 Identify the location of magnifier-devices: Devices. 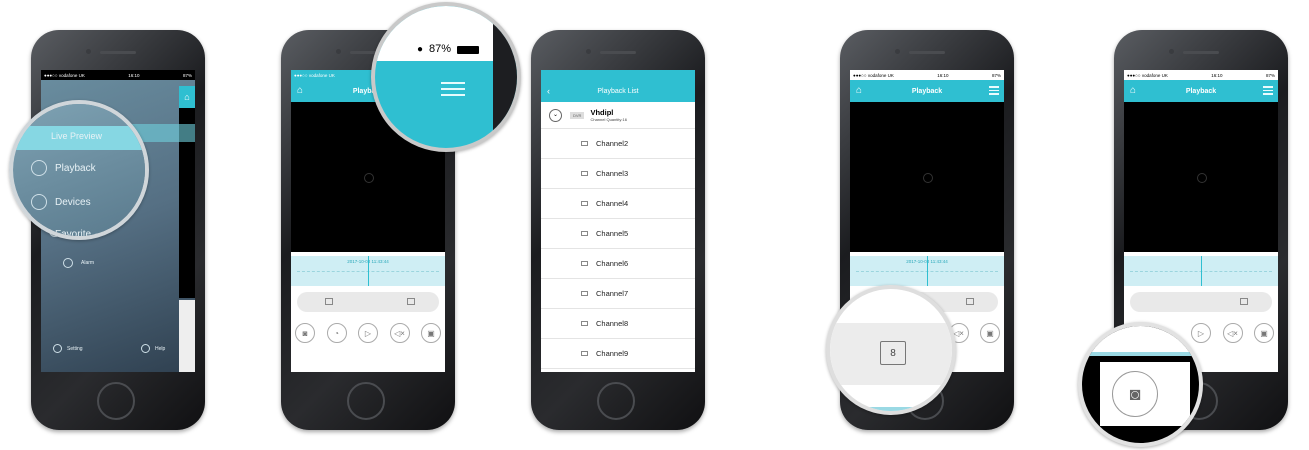
(61, 202).